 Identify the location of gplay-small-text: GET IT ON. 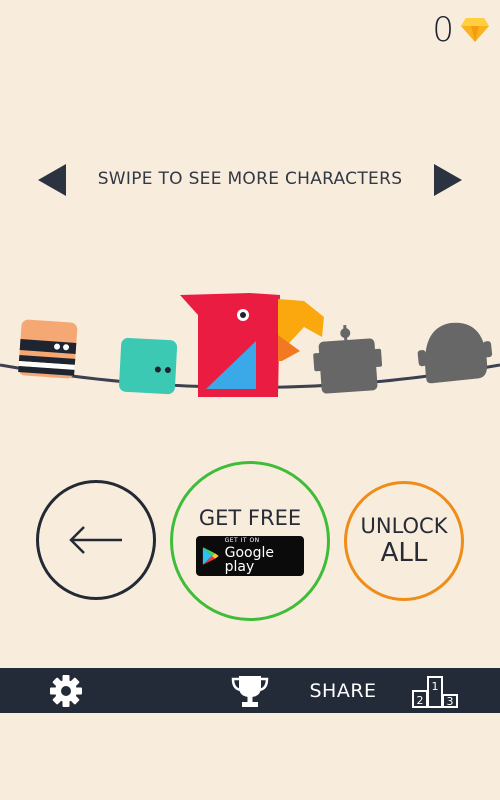
(242, 540).